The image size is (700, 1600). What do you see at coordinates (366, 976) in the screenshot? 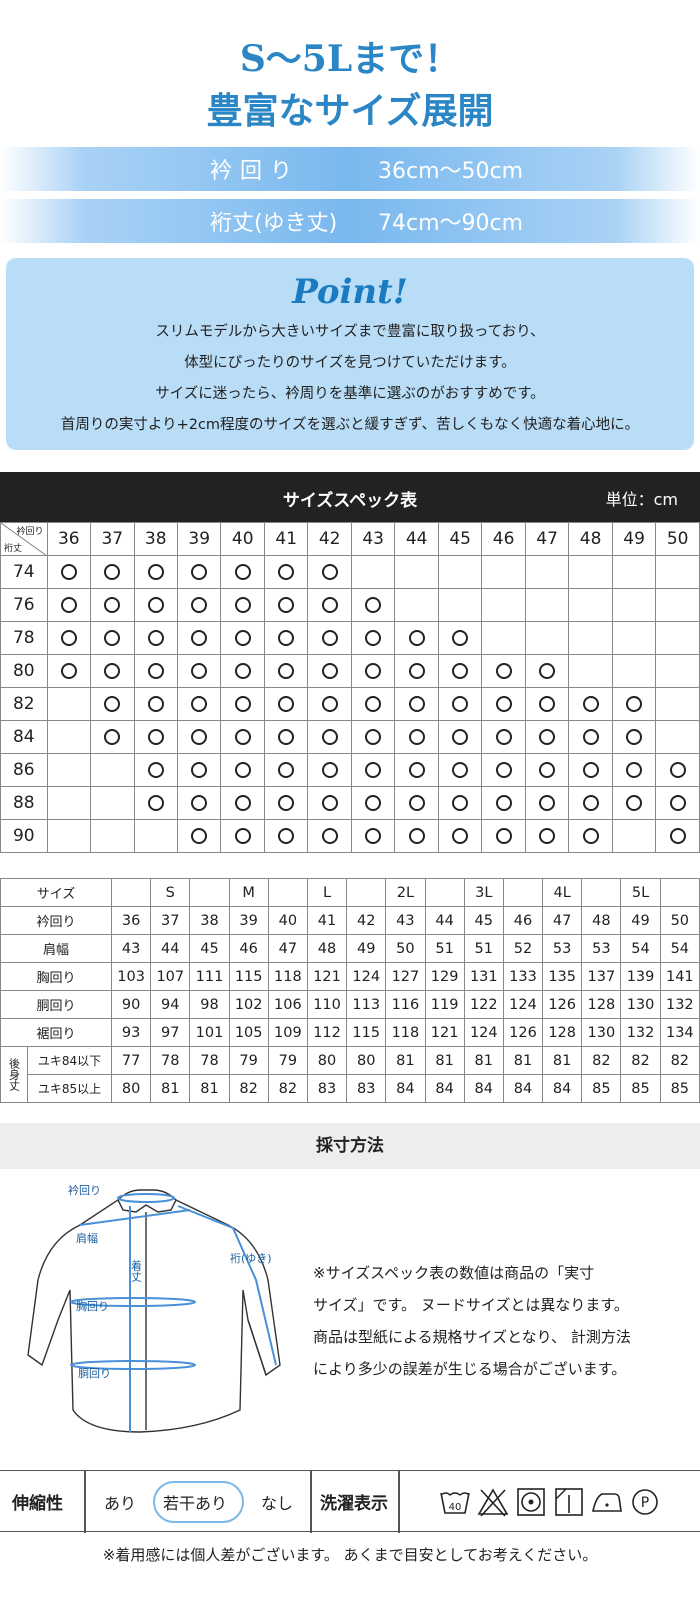
I see `measure-value: 124` at bounding box center [366, 976].